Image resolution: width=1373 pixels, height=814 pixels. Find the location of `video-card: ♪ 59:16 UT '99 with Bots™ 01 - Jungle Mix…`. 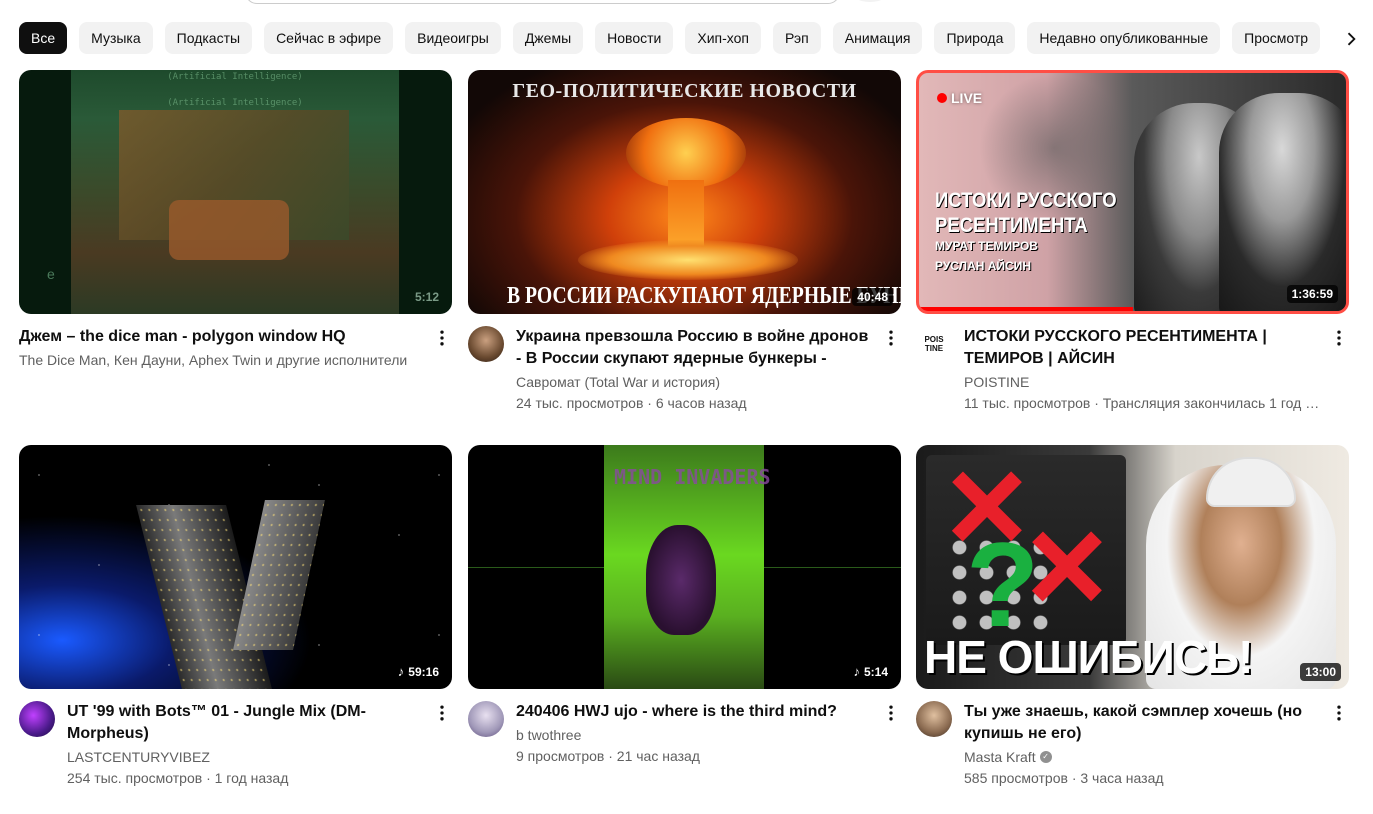

video-card: ♪ 59:16 UT '99 with Bots™ 01 - Jungle Mix… is located at coordinates (235, 617).